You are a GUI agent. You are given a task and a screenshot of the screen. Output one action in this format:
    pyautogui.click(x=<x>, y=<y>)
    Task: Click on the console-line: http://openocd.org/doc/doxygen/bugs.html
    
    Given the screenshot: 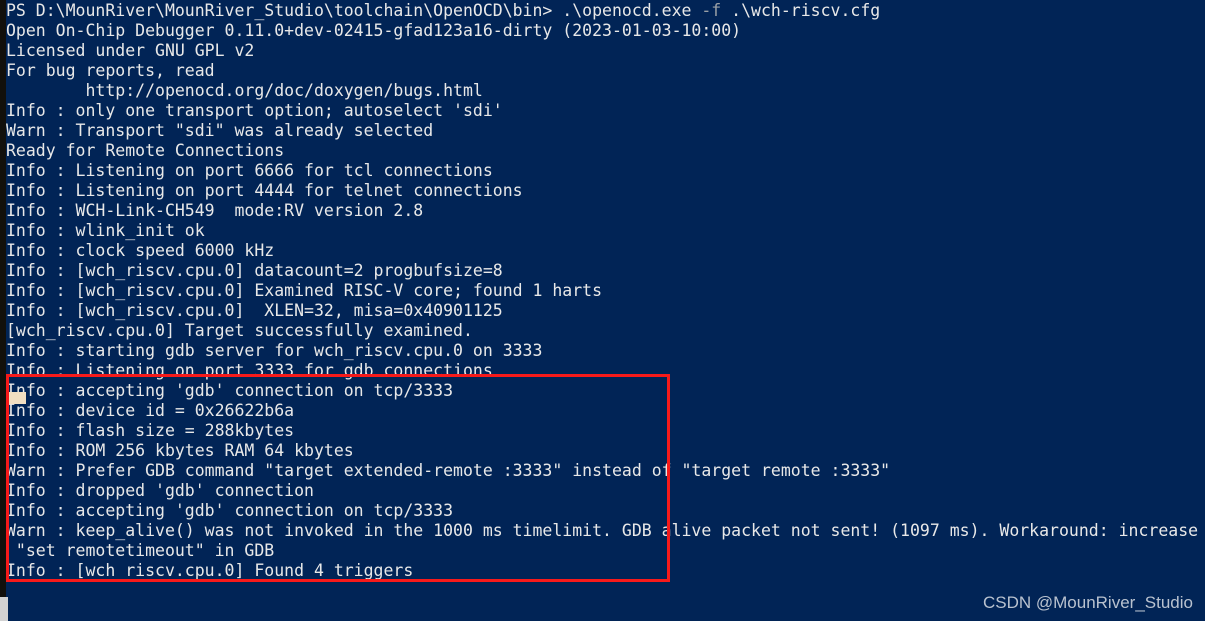 What is the action you would take?
    pyautogui.click(x=244, y=90)
    